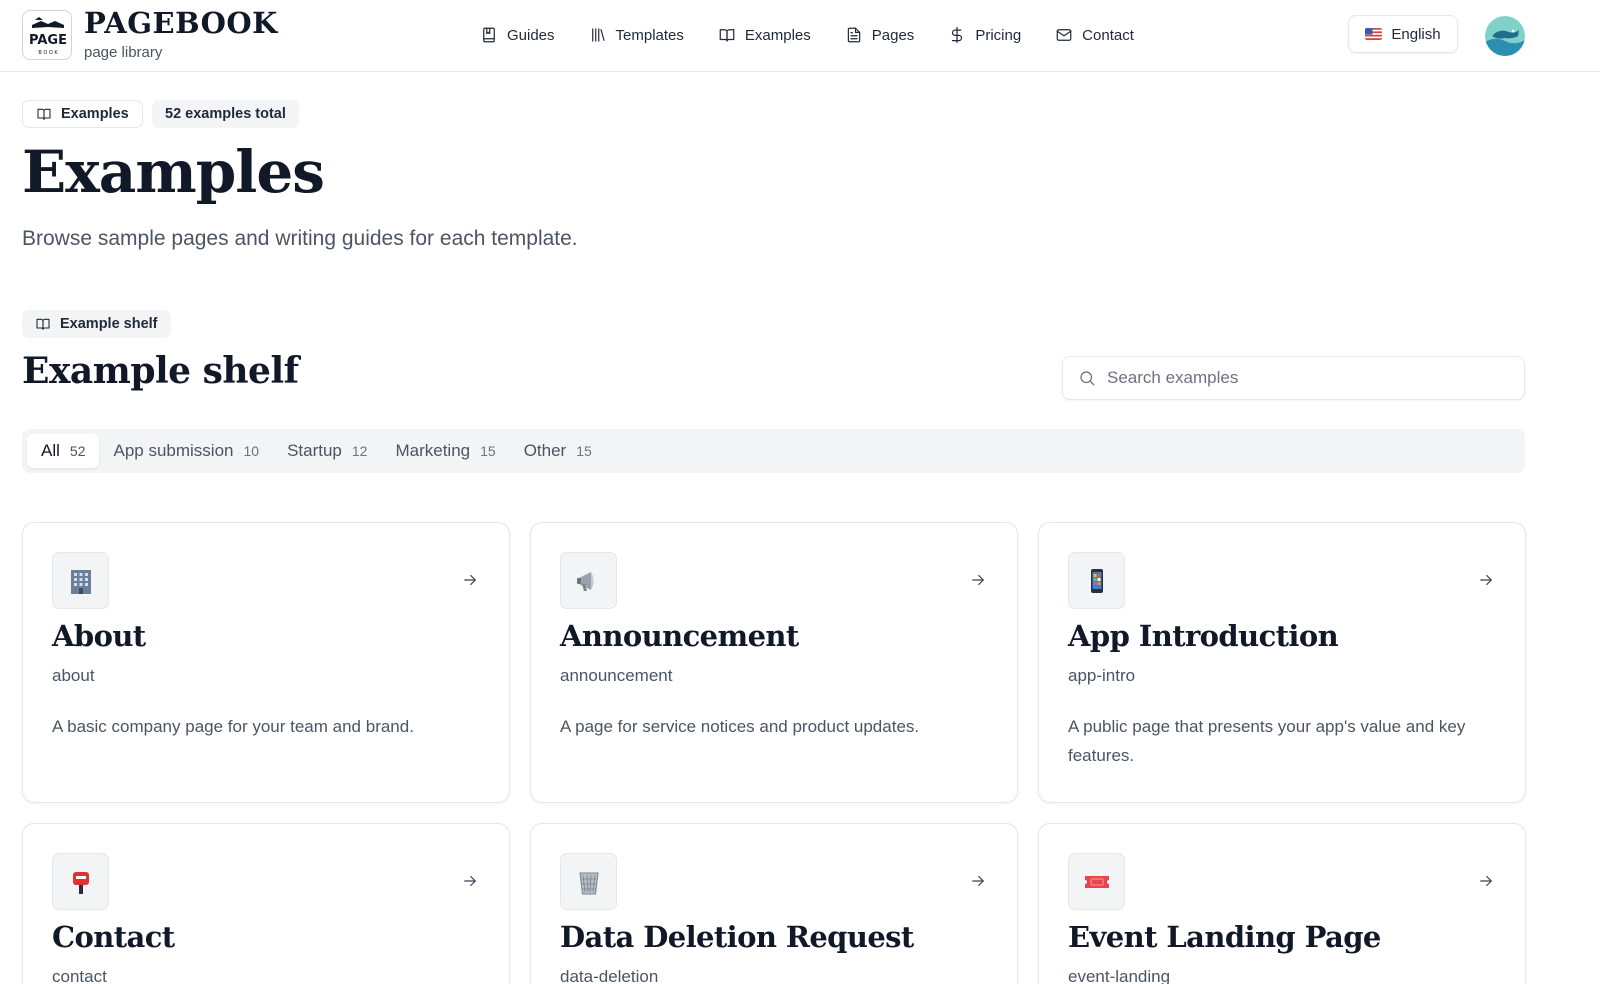  I want to click on example-card-contact: Contact contact, so click(266, 903).